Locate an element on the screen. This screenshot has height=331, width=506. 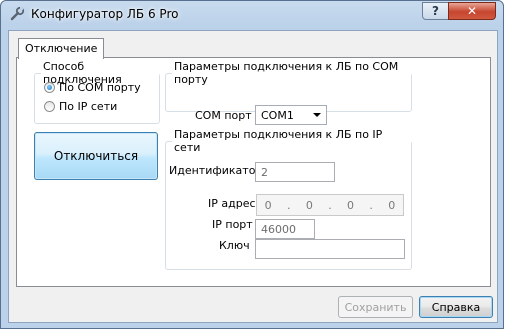
window-title: Конфигуратор ЛБ 6 Pro is located at coordinates (105, 14).